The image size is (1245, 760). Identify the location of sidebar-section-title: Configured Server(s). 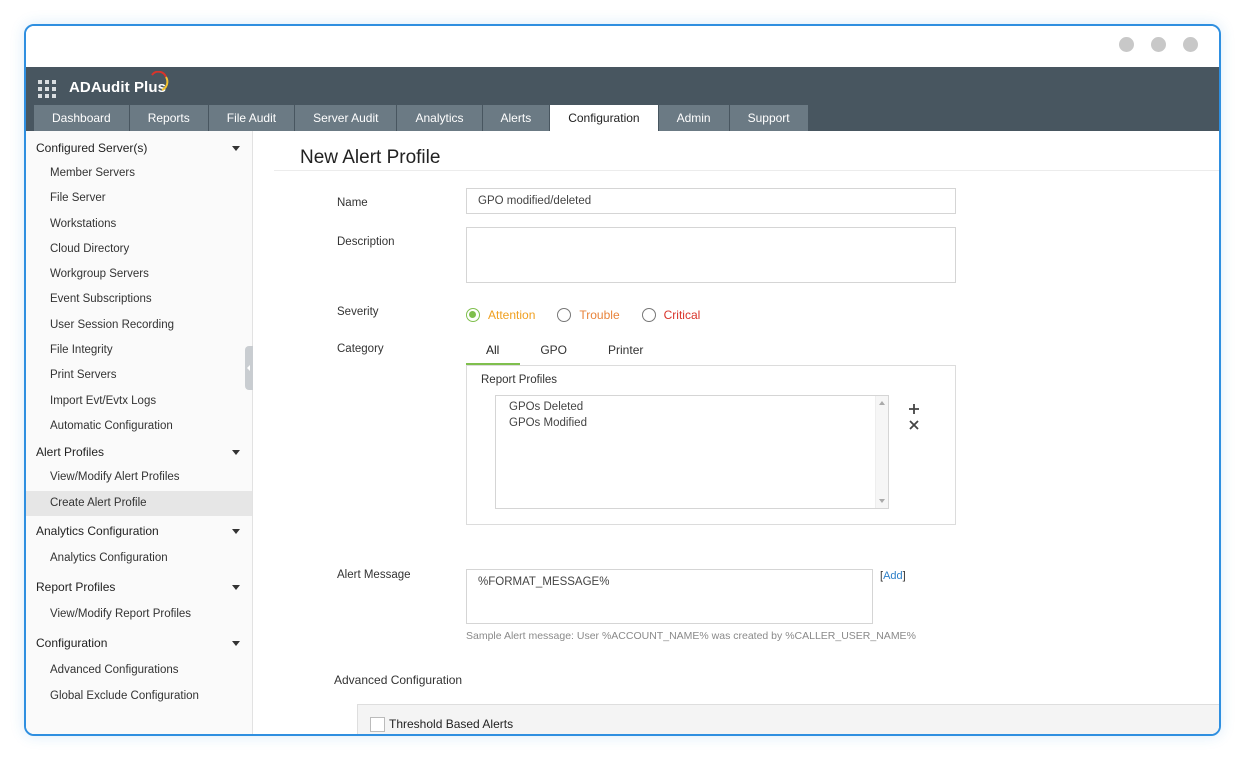
(92, 148).